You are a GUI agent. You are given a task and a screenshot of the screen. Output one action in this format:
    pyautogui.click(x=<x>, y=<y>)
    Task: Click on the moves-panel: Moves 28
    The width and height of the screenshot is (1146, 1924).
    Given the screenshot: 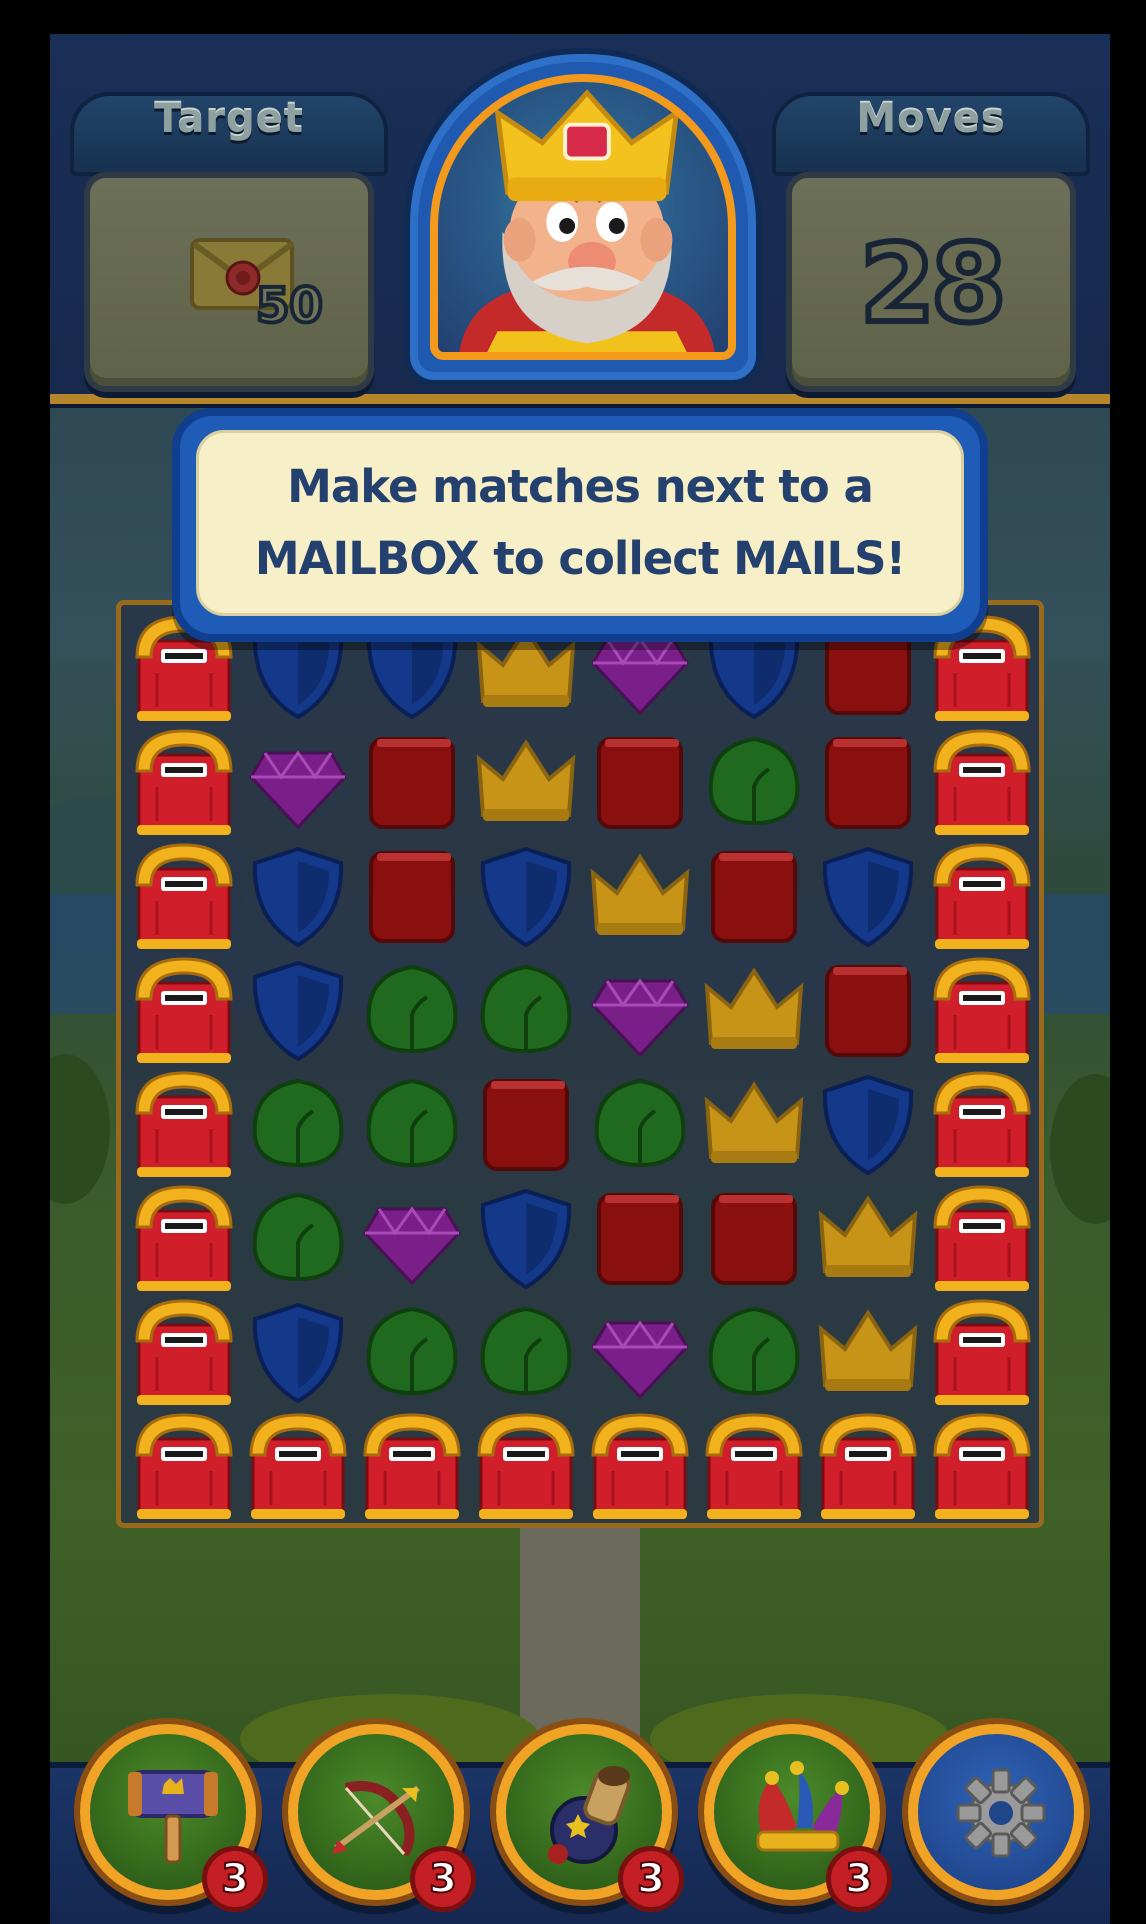 What is the action you would take?
    pyautogui.click(x=931, y=232)
    